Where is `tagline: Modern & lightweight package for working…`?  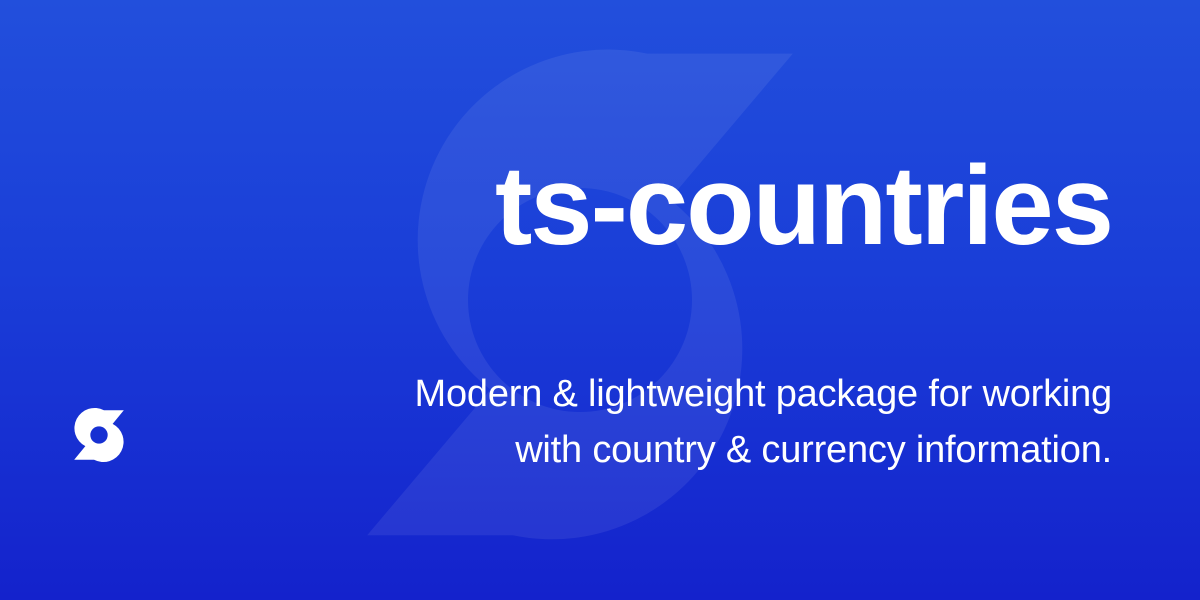 tagline: Modern & lightweight package for working… is located at coordinates (662, 422).